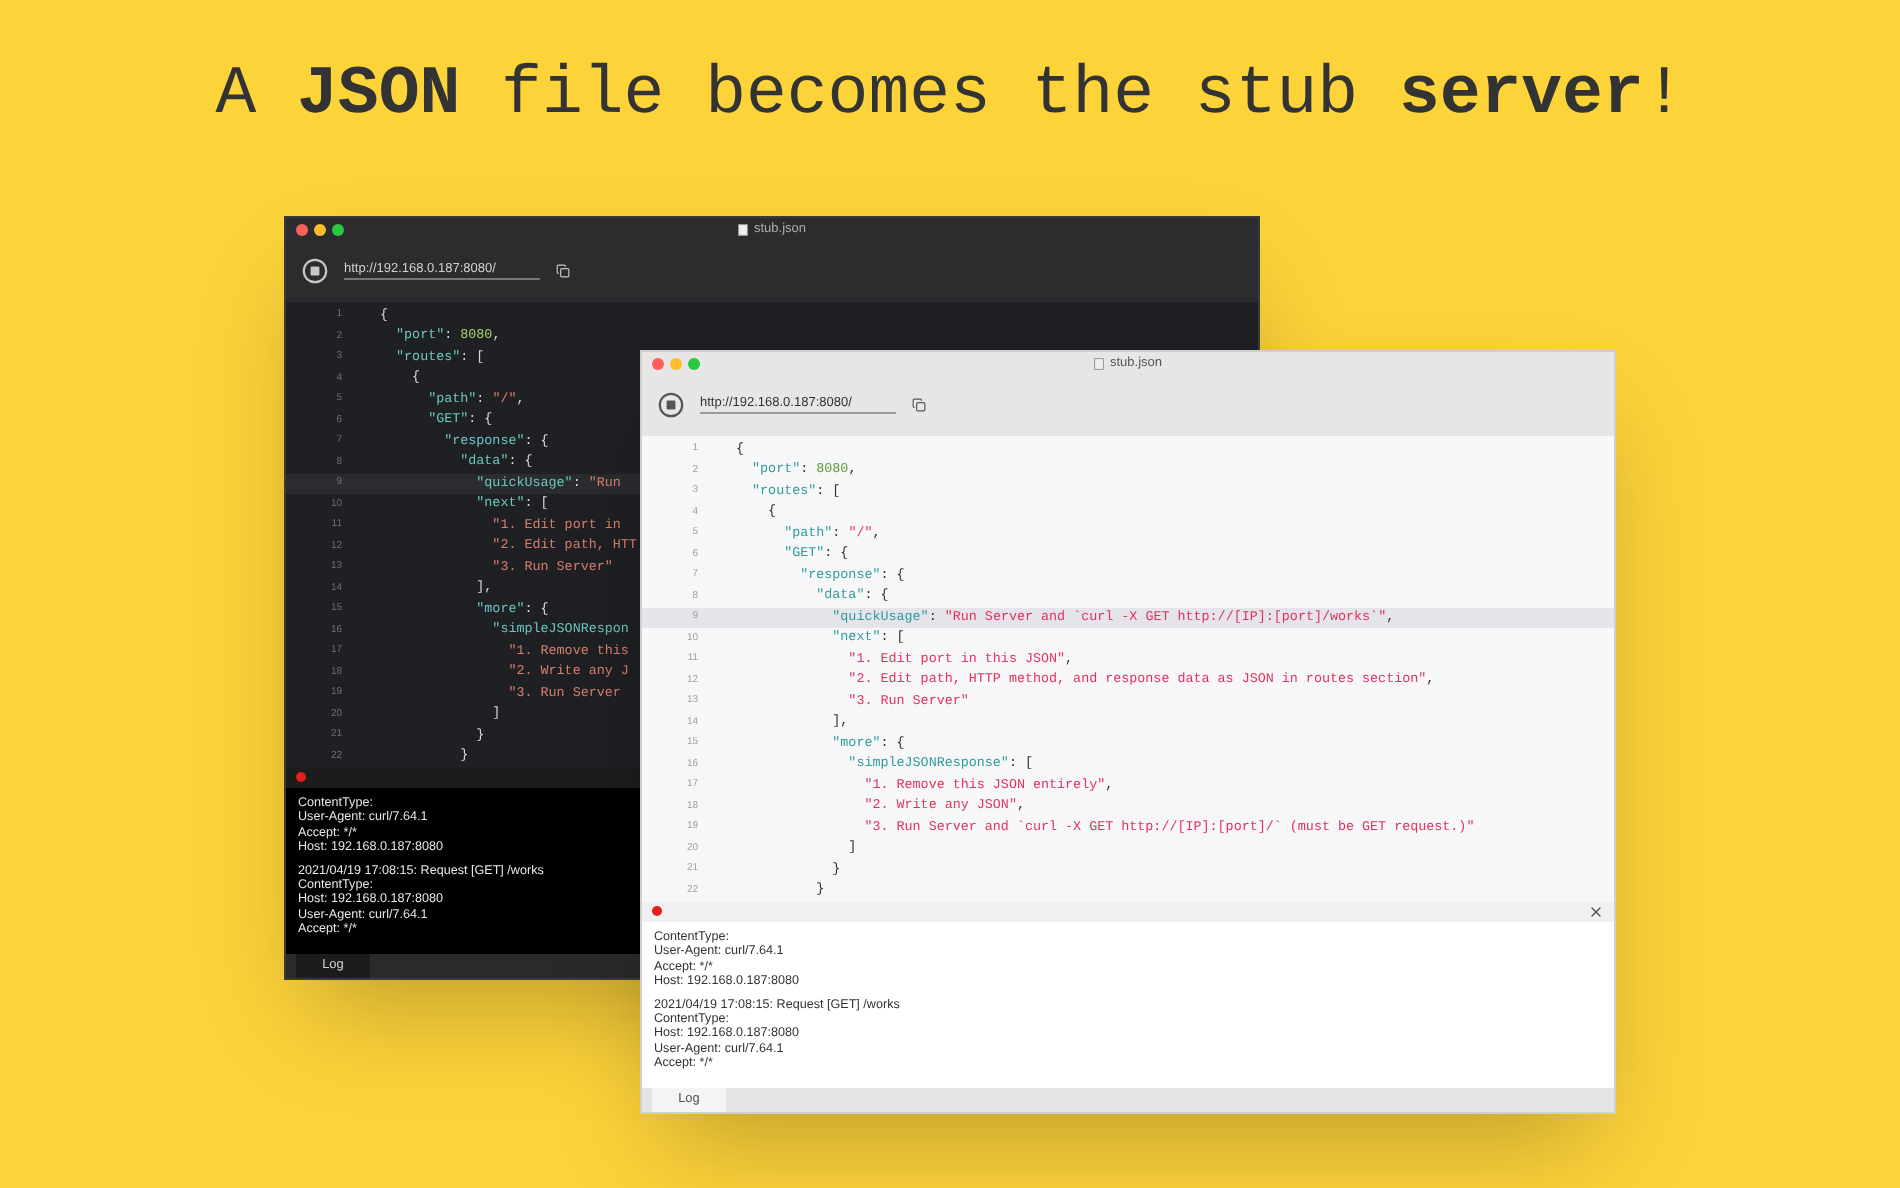  What do you see at coordinates (320, 229) in the screenshot?
I see `minimize-window-icon` at bounding box center [320, 229].